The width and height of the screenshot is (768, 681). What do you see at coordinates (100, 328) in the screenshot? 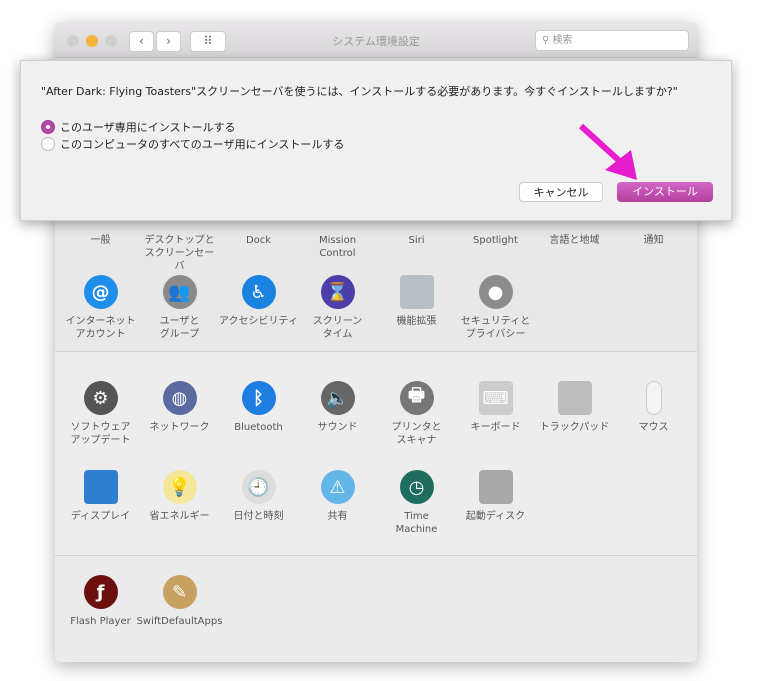
I see `pref-pane-label: インターネット アカウント` at bounding box center [100, 328].